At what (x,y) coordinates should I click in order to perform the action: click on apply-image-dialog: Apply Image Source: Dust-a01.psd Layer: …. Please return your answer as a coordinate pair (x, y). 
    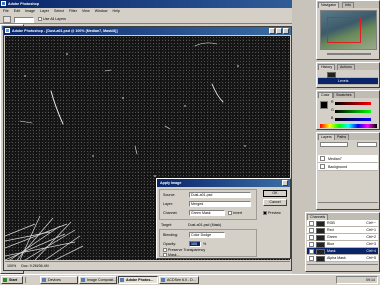
    Looking at the image, I should click on (223, 218).